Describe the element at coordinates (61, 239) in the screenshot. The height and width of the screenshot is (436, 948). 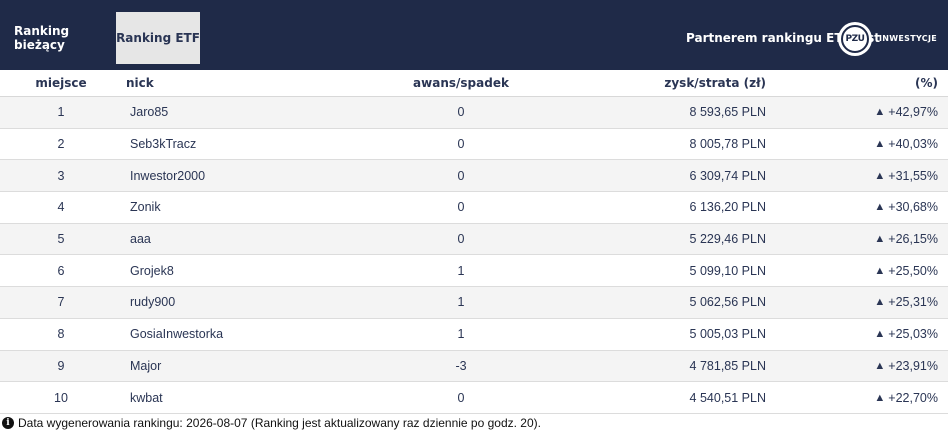
I see `row-place: 5` at that location.